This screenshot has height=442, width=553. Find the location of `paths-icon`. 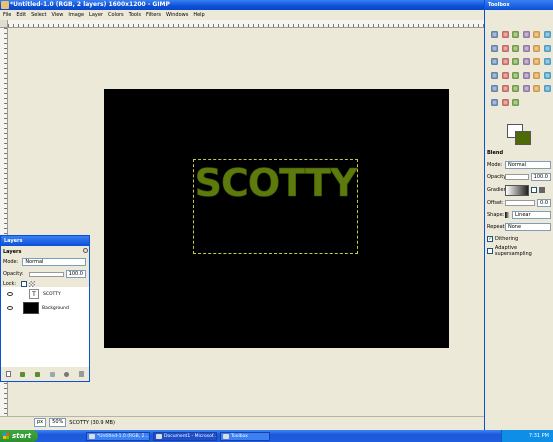

paths-icon is located at coordinates (505, 48).